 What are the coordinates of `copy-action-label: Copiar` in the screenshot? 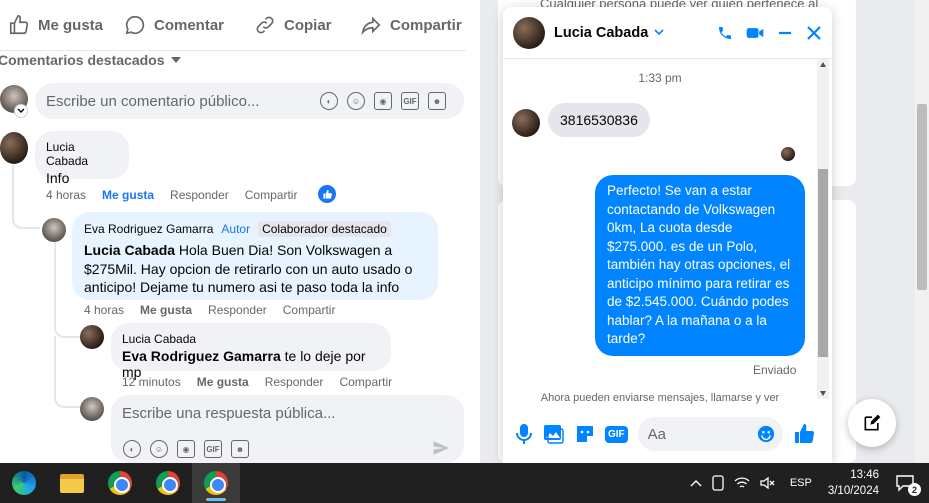 It's located at (308, 25).